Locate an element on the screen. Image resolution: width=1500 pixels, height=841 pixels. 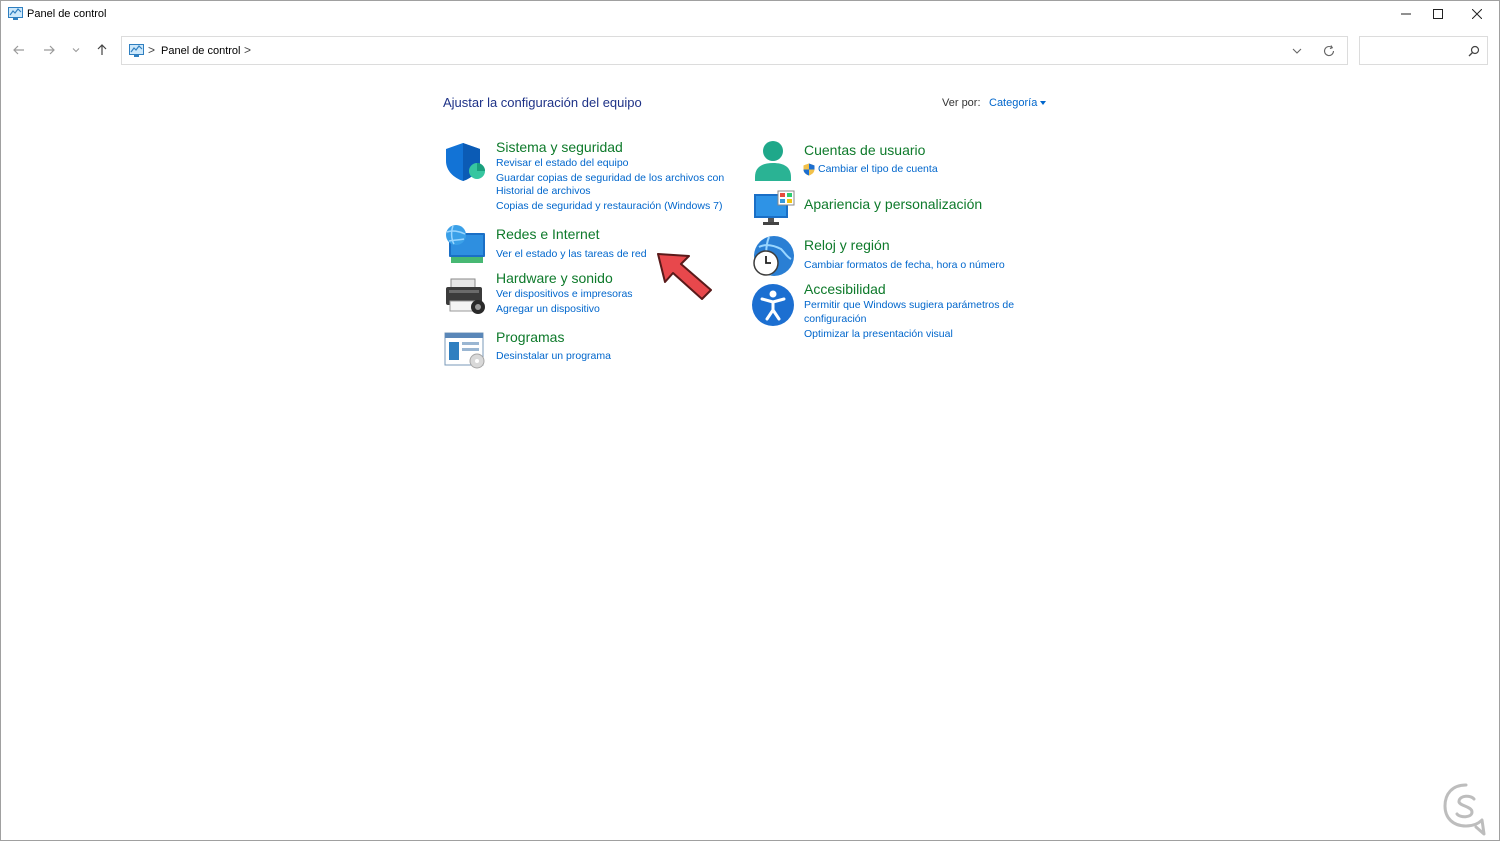
monitor-personalize-icon is located at coordinates (774, 208).